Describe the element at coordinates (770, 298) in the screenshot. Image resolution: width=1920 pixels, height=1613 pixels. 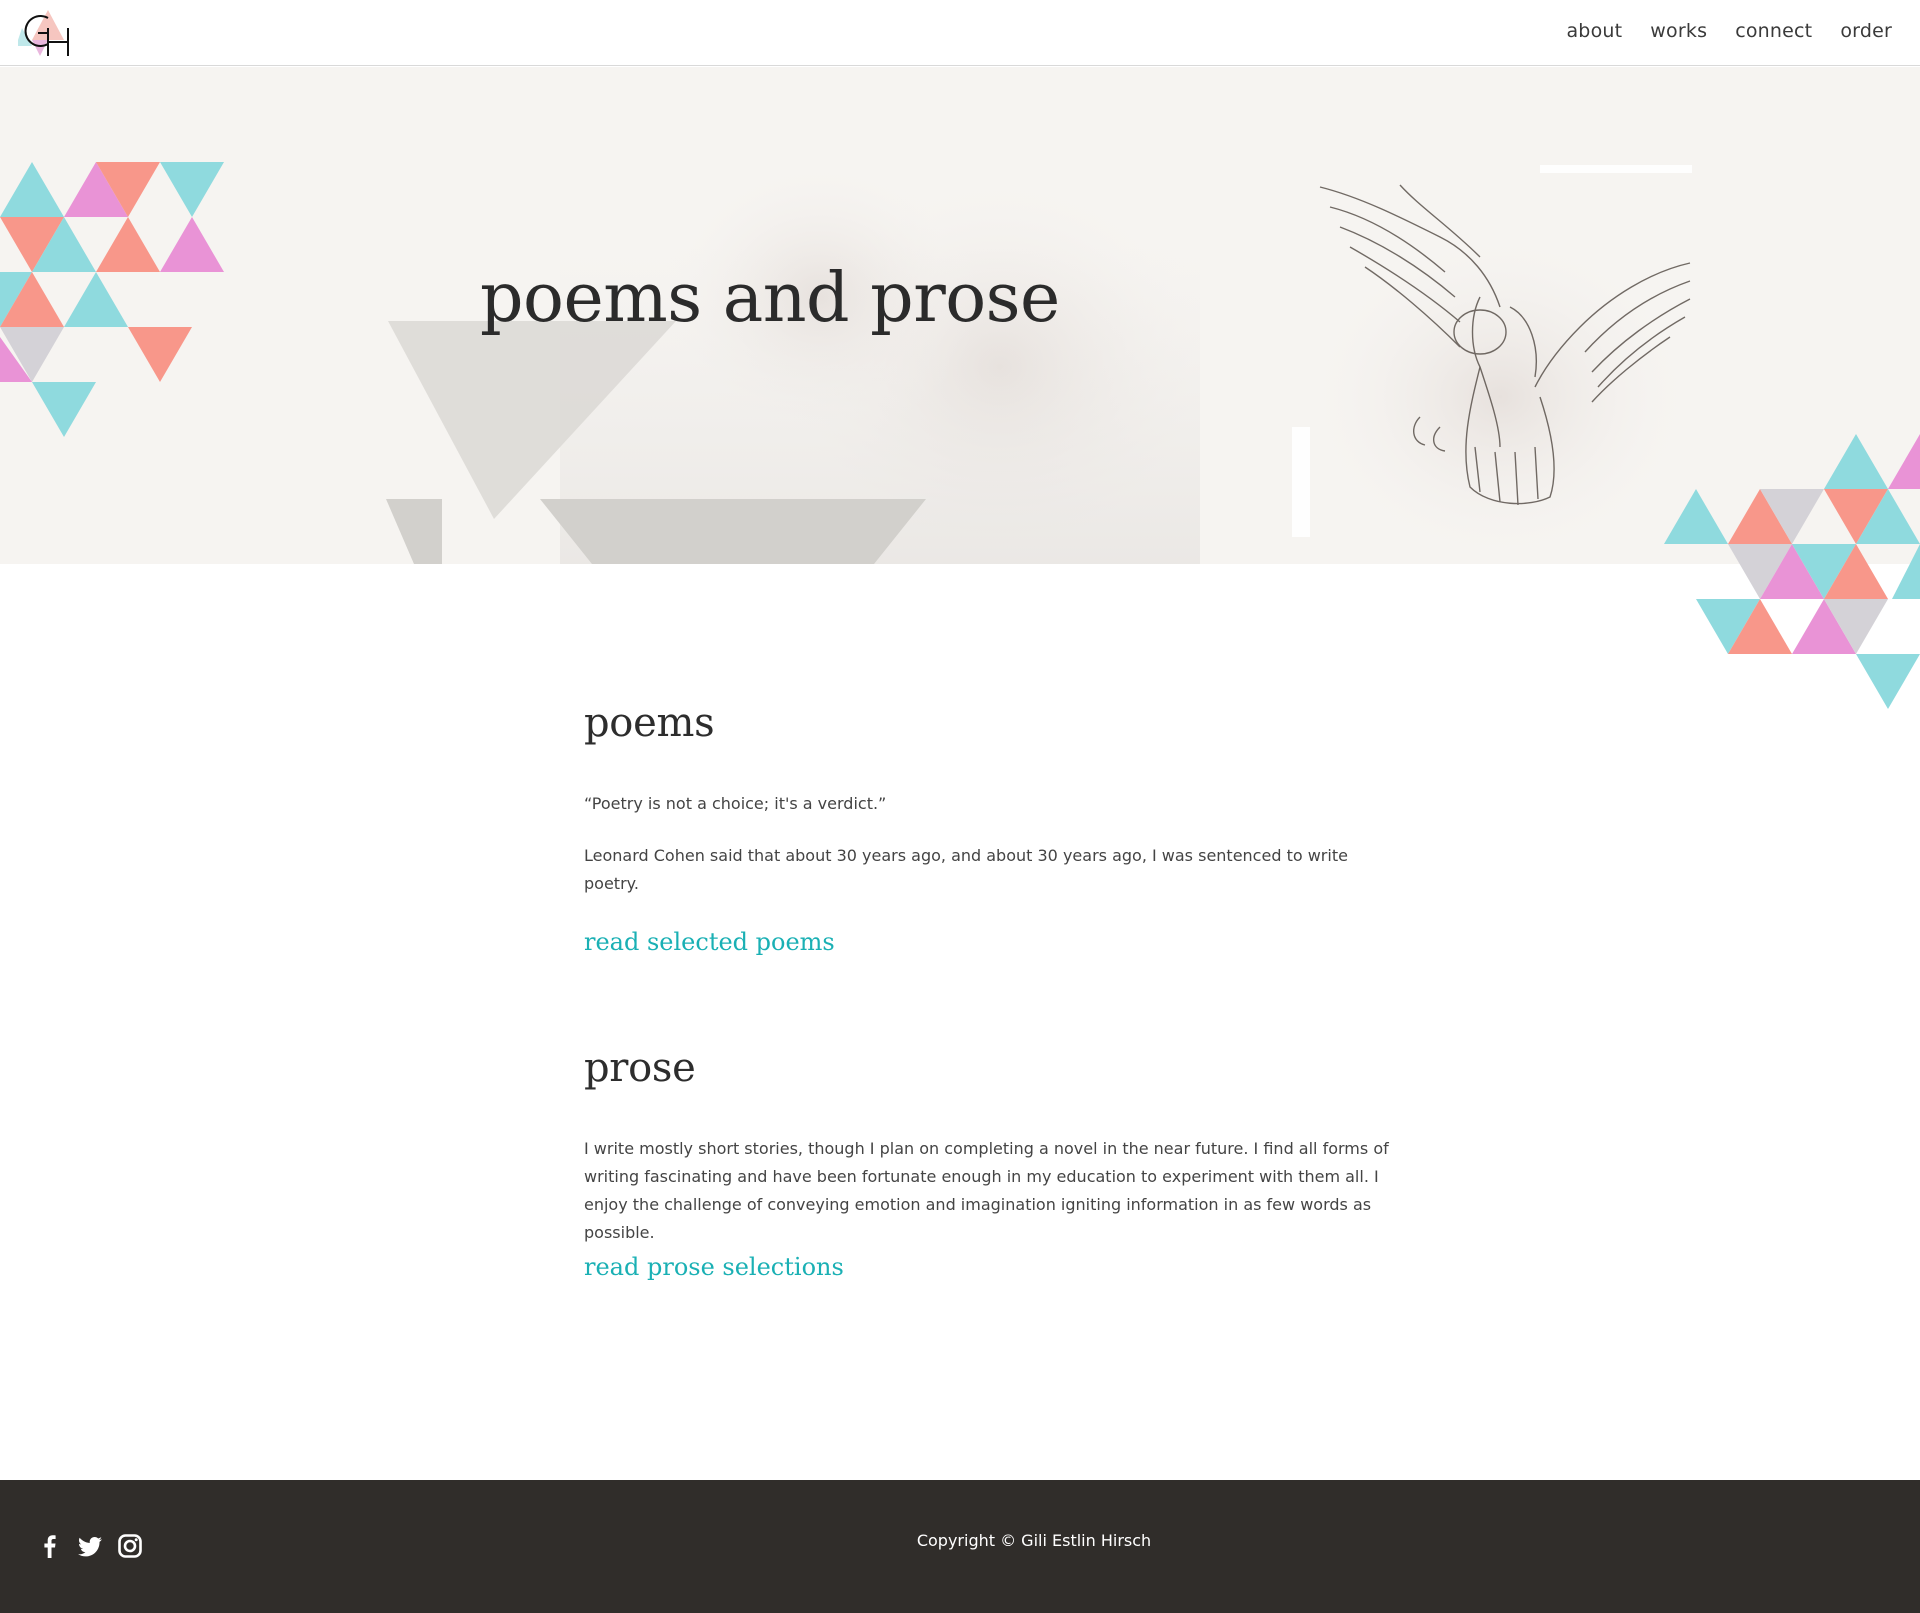
I see `page-title: poems and prose` at that location.